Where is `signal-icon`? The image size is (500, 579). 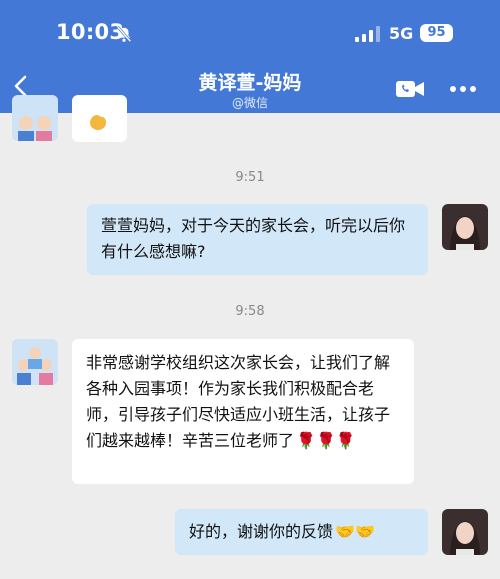
signal-icon is located at coordinates (367, 34).